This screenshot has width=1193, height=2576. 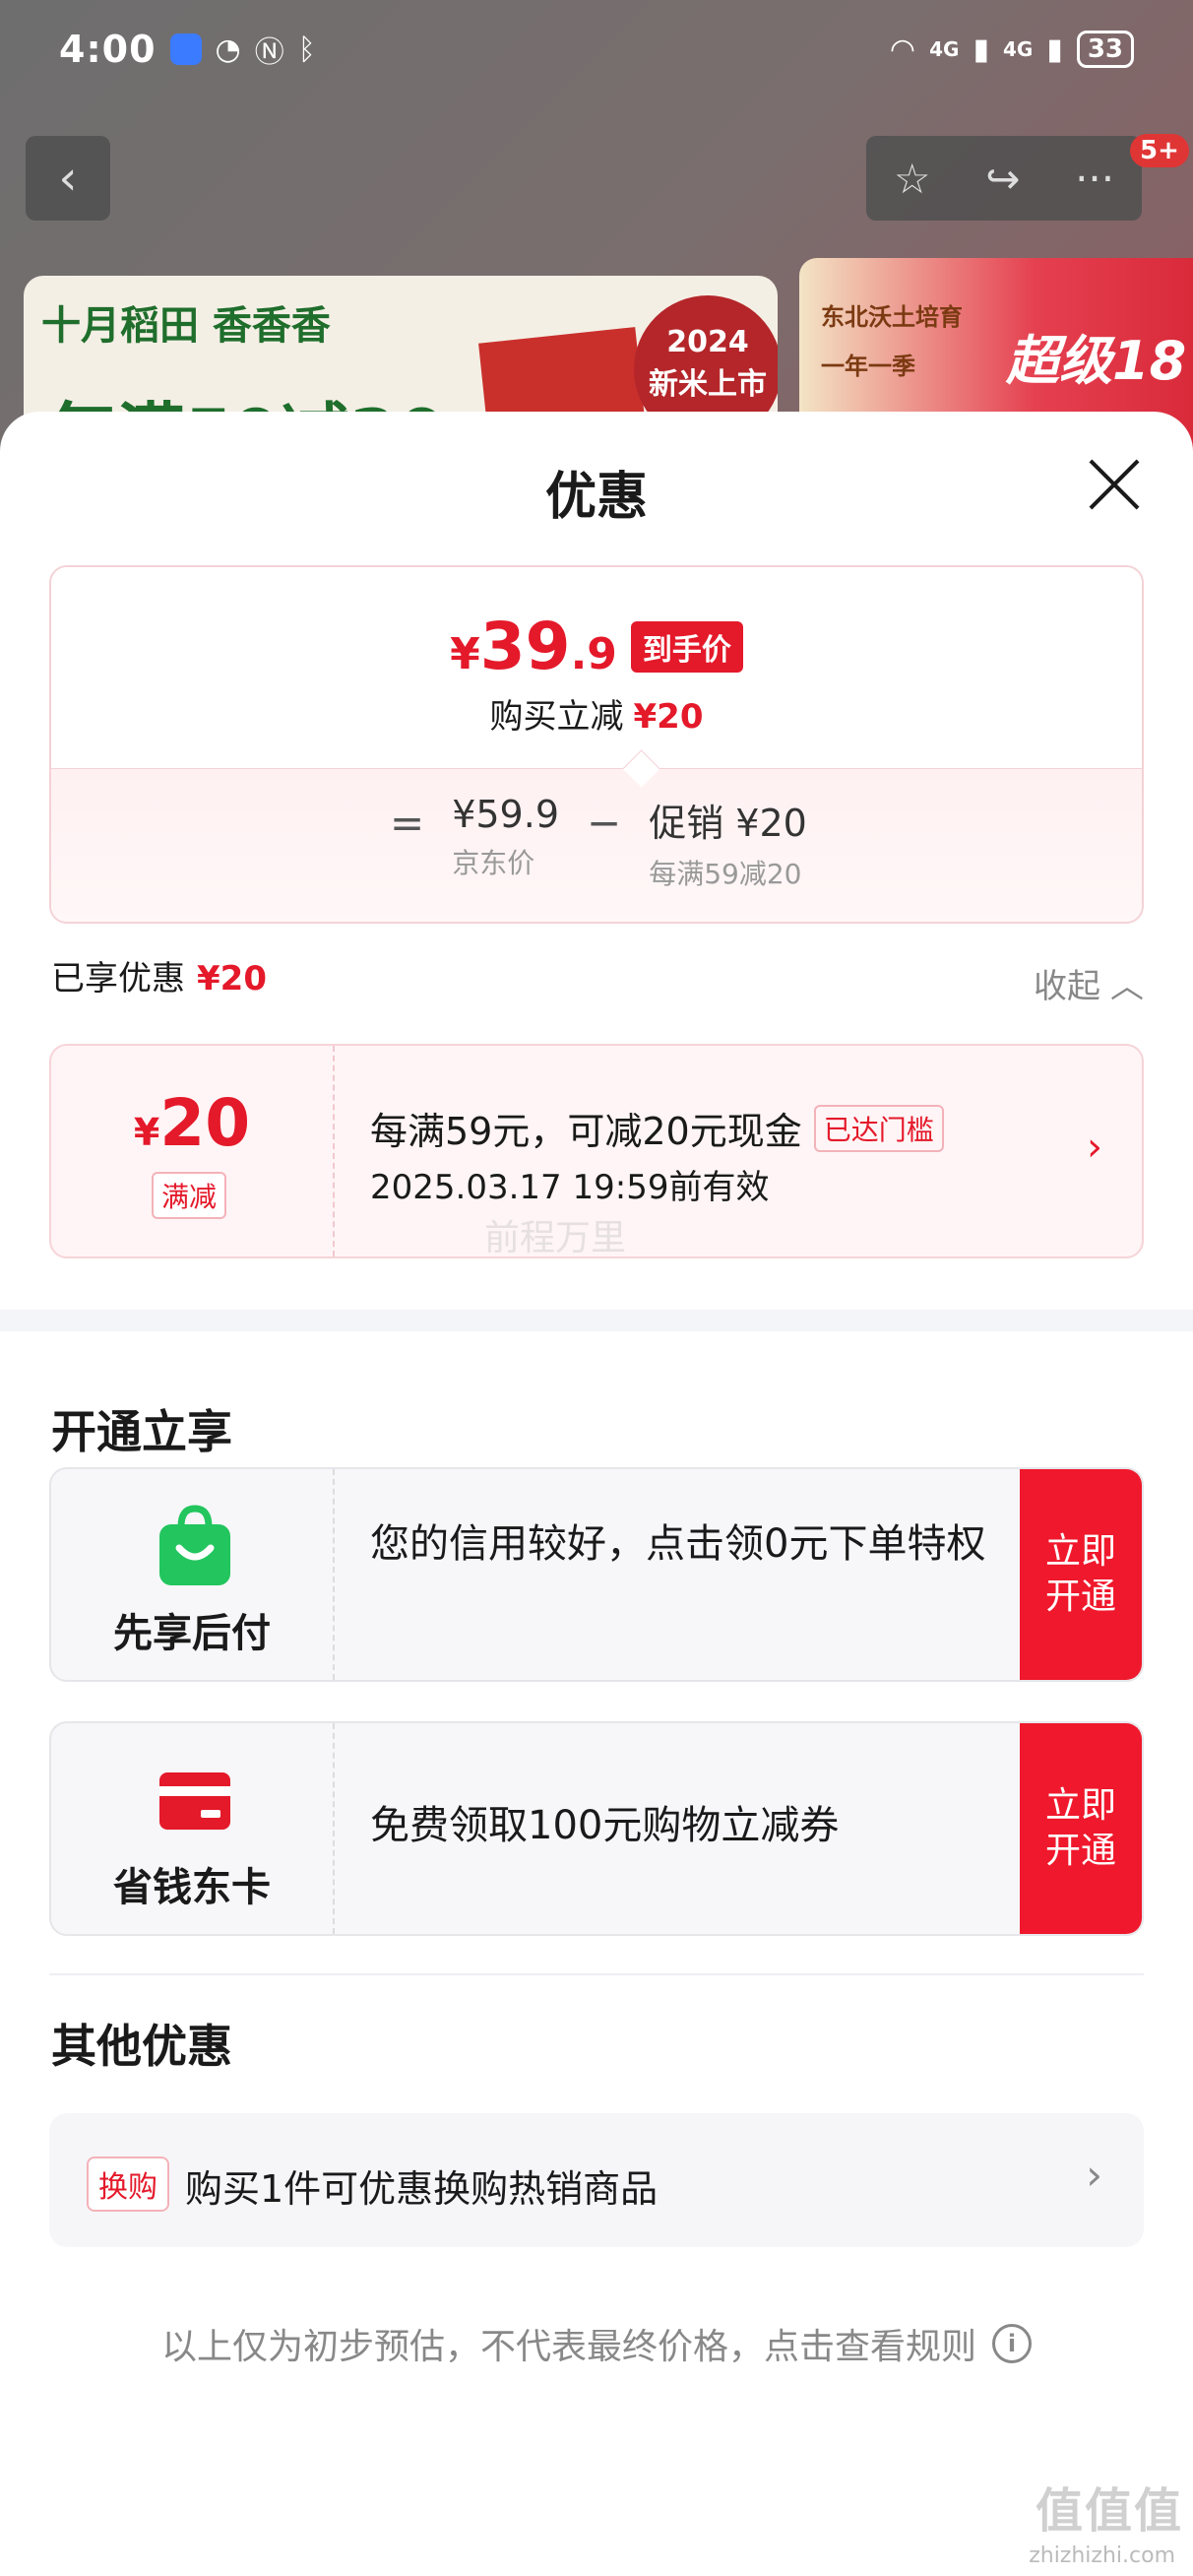 I want to click on status-bar: 4:00 ◔ Ⓝ ᛒ ◠ 4G ▮ 4G ▮ 33, so click(x=596, y=49).